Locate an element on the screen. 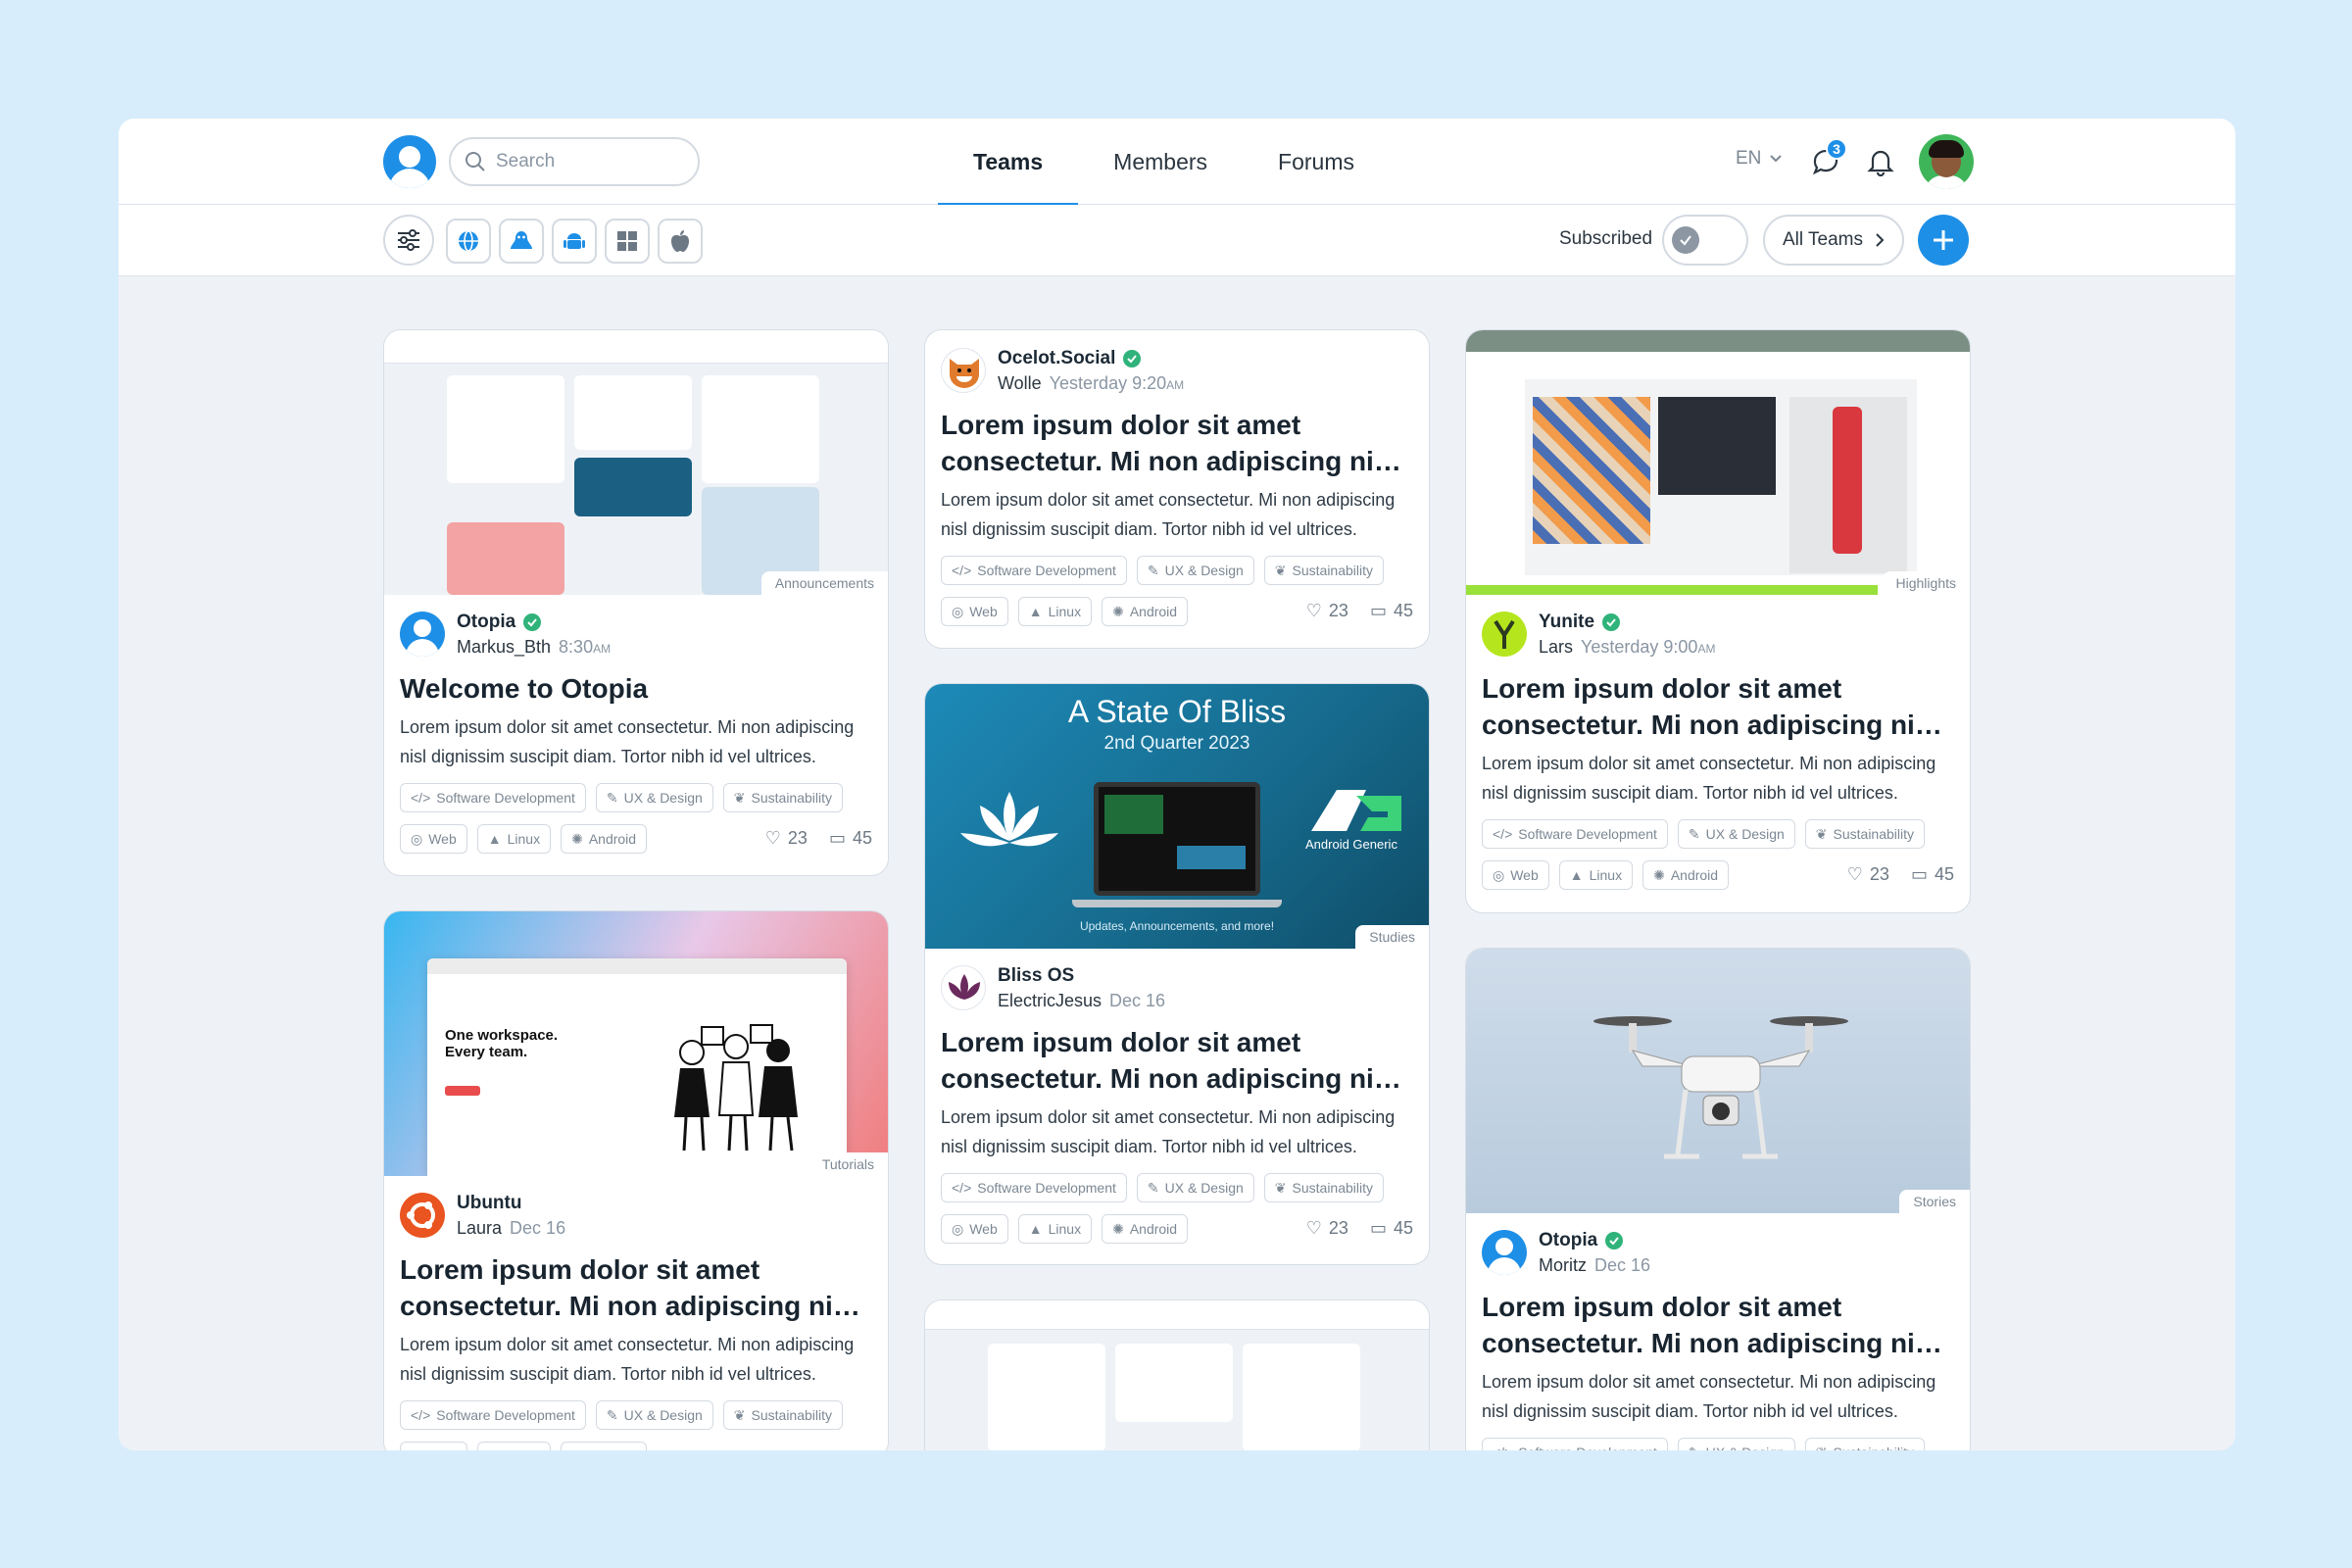  post-title: Welcome to Otopia is located at coordinates (636, 688).